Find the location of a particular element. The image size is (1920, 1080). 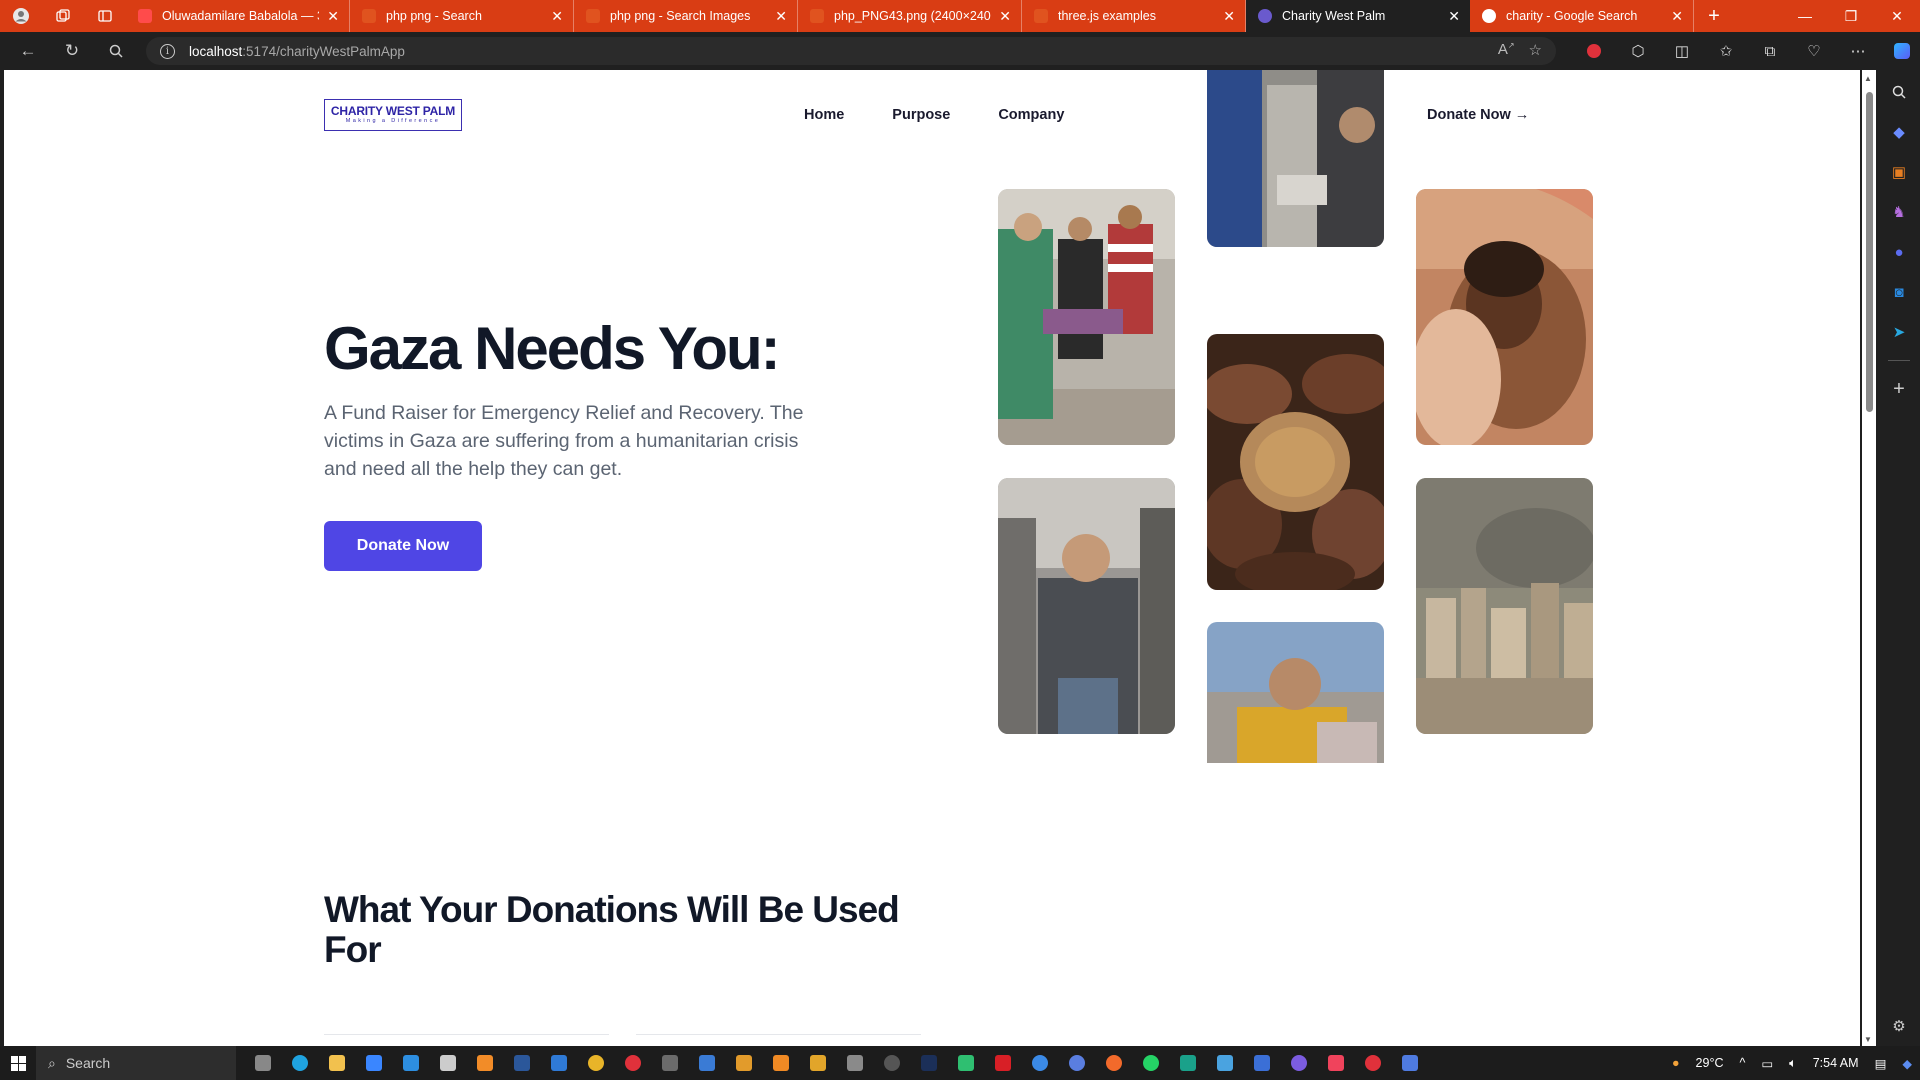

close-window-icon: ✕ is located at coordinates (1897, 16).